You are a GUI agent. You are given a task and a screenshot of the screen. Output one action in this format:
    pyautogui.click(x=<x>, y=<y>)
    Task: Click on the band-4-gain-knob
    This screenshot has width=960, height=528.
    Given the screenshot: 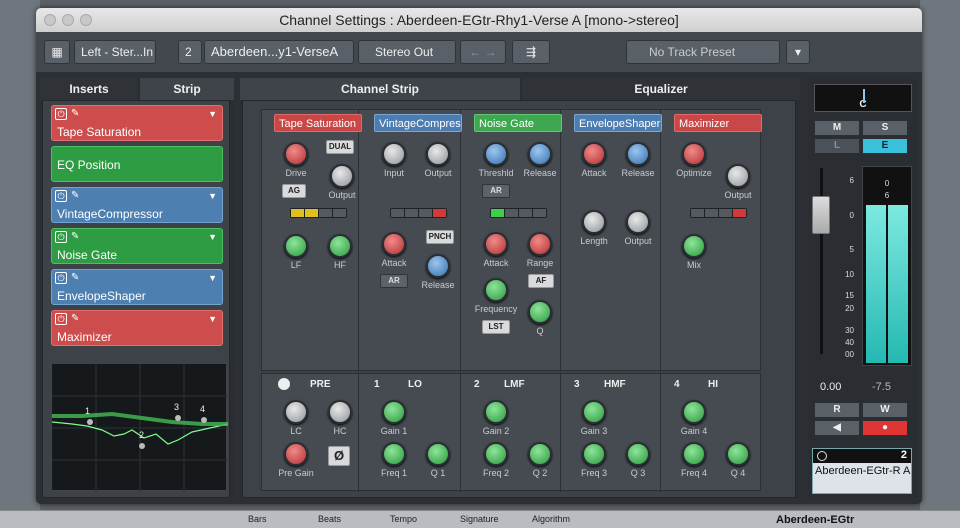 What is the action you would take?
    pyautogui.click(x=694, y=412)
    